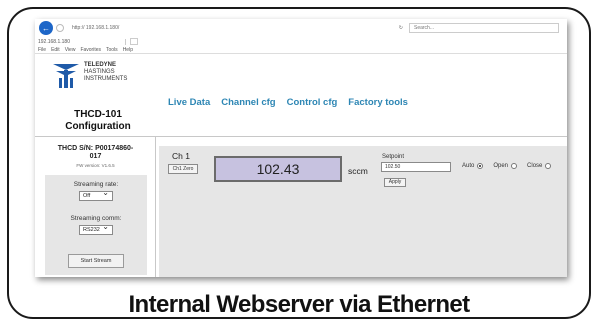  I want to click on setpoint-label: Setpoint, so click(393, 157).